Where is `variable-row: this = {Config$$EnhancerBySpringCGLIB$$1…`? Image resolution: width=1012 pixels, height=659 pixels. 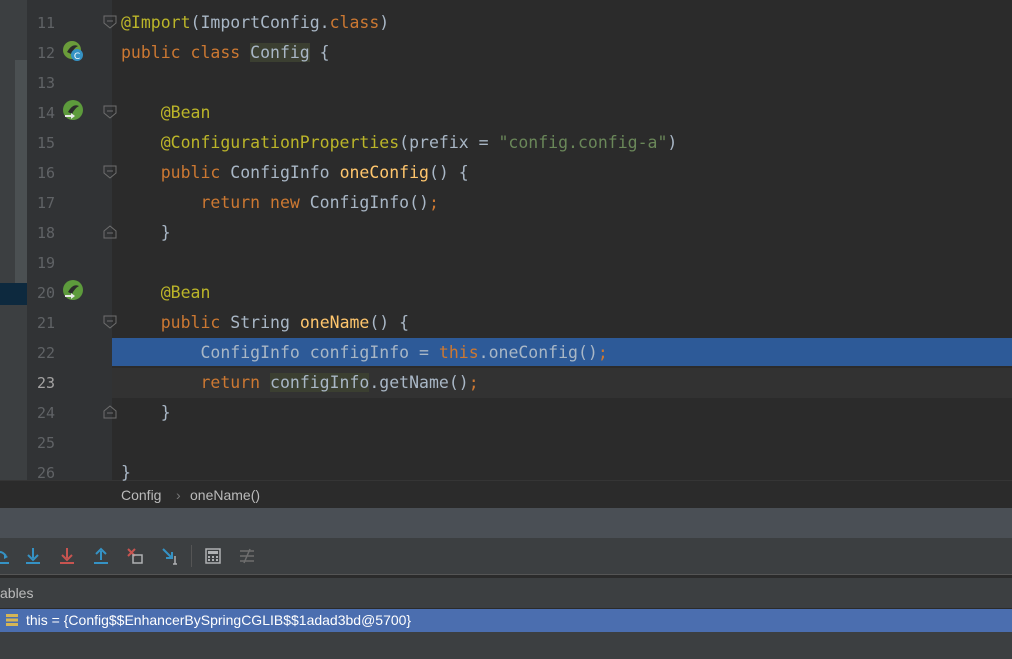
variable-row: this = {Config$$EnhancerBySpringCGLIB$$1… is located at coordinates (506, 620).